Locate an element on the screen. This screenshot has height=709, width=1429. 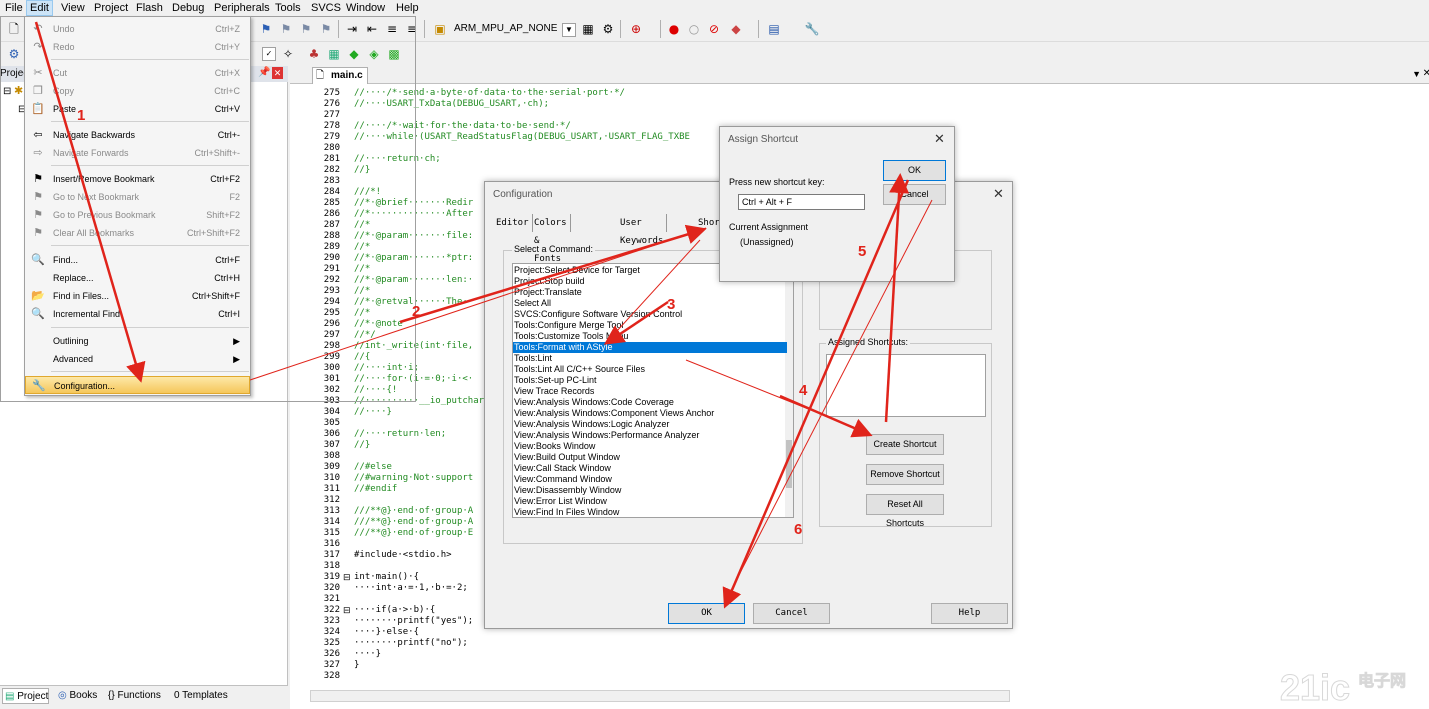
comment-icon: ≡ is located at coordinates (392, 29).